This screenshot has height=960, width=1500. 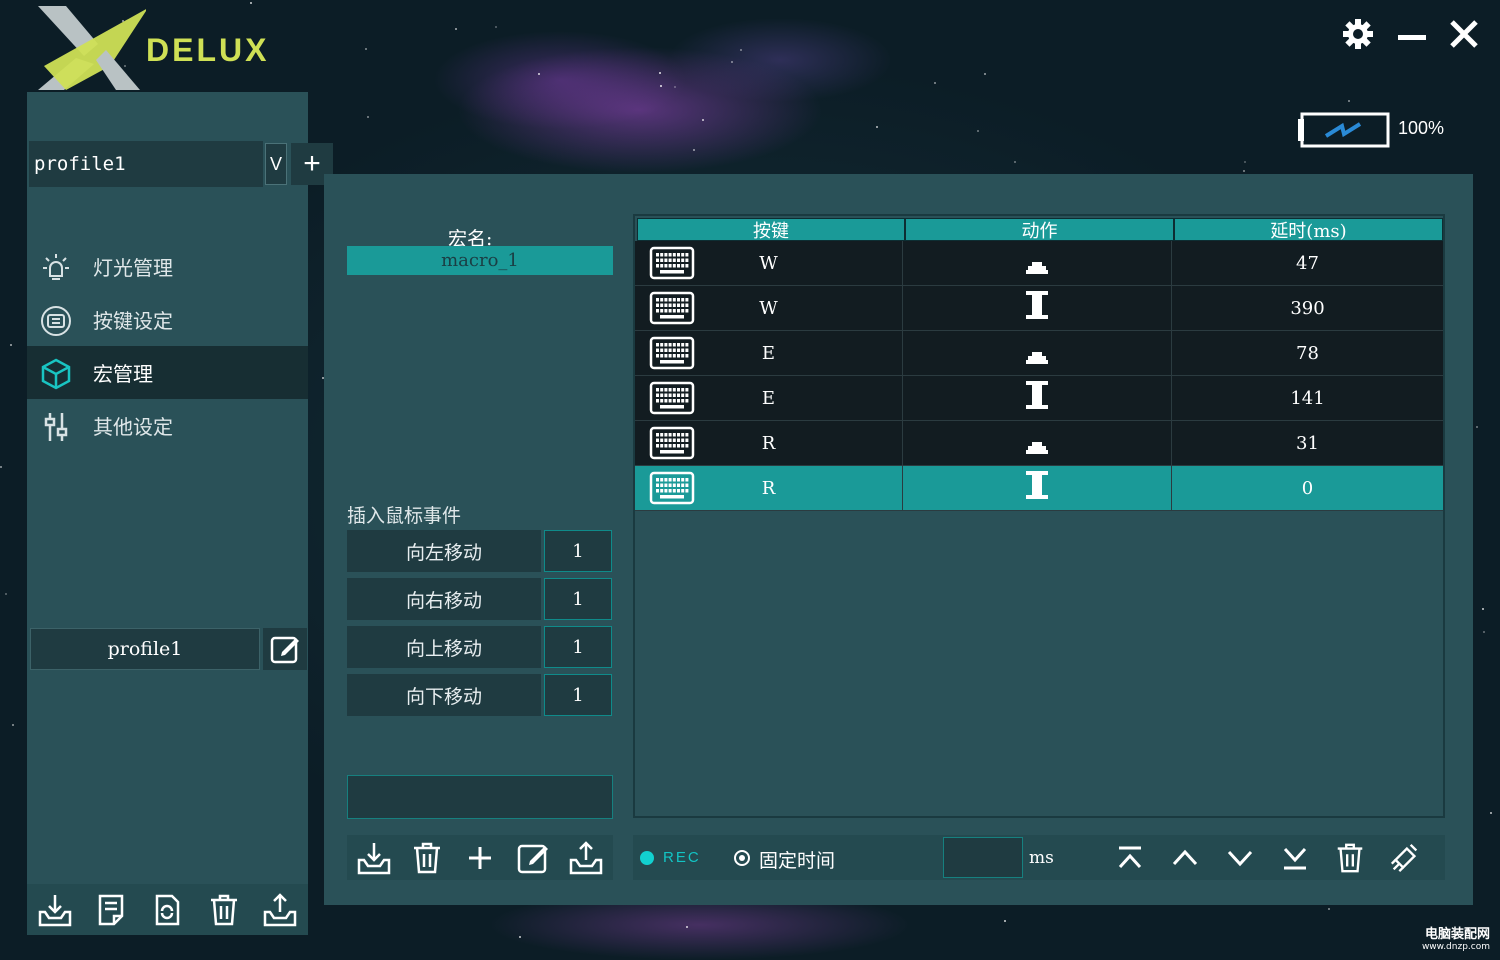 I want to click on move-left-button: 向左移动, so click(x=444, y=551).